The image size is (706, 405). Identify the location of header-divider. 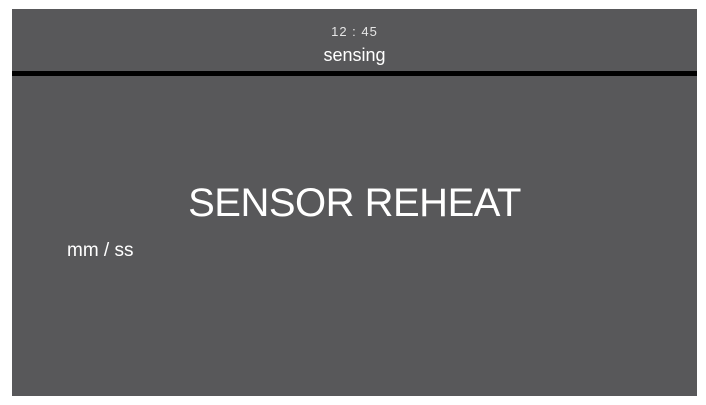
(354, 73).